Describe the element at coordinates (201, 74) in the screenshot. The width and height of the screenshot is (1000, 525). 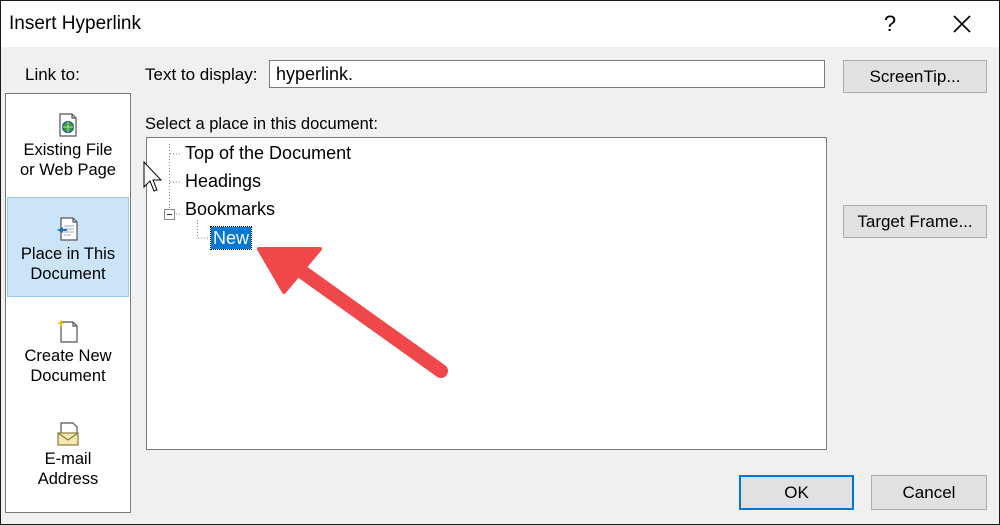
I see `text-to-display-label: Text to display:` at that location.